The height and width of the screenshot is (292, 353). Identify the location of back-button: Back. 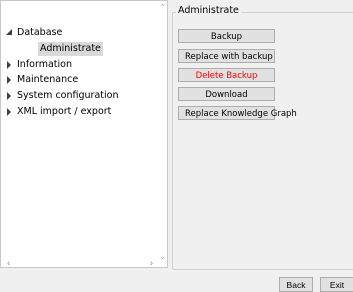
(296, 284).